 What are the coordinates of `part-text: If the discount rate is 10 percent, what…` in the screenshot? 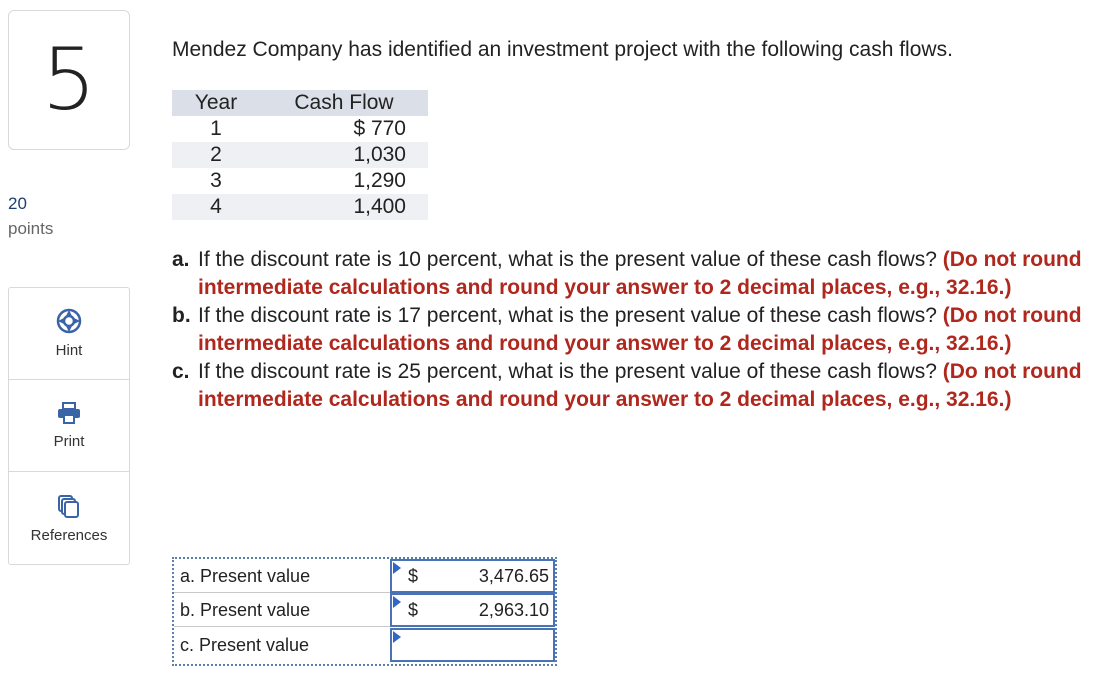 It's located at (653, 274).